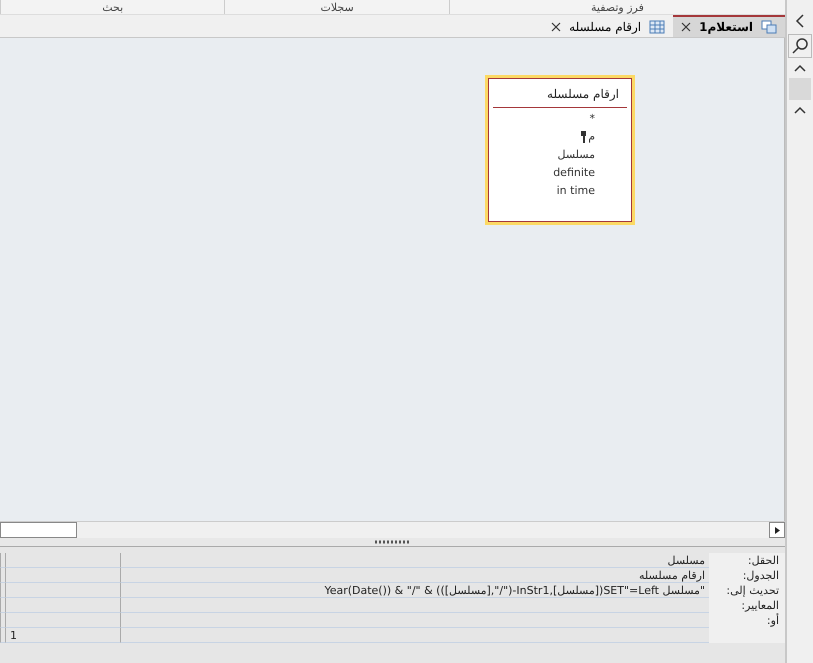 The height and width of the screenshot is (663, 813). I want to click on ribbon-group-label: فرز وتصفية, so click(616, 7).